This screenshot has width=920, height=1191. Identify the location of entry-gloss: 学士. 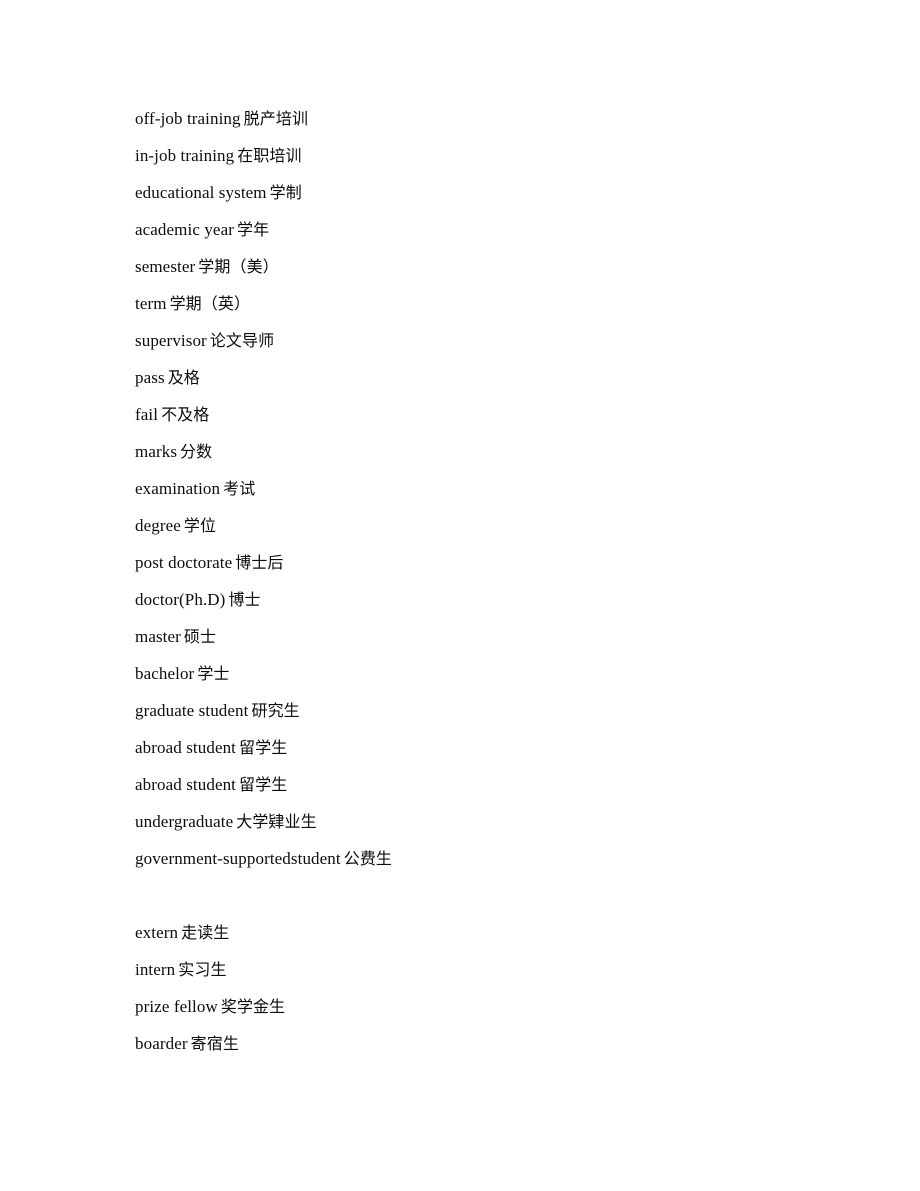
(213, 673).